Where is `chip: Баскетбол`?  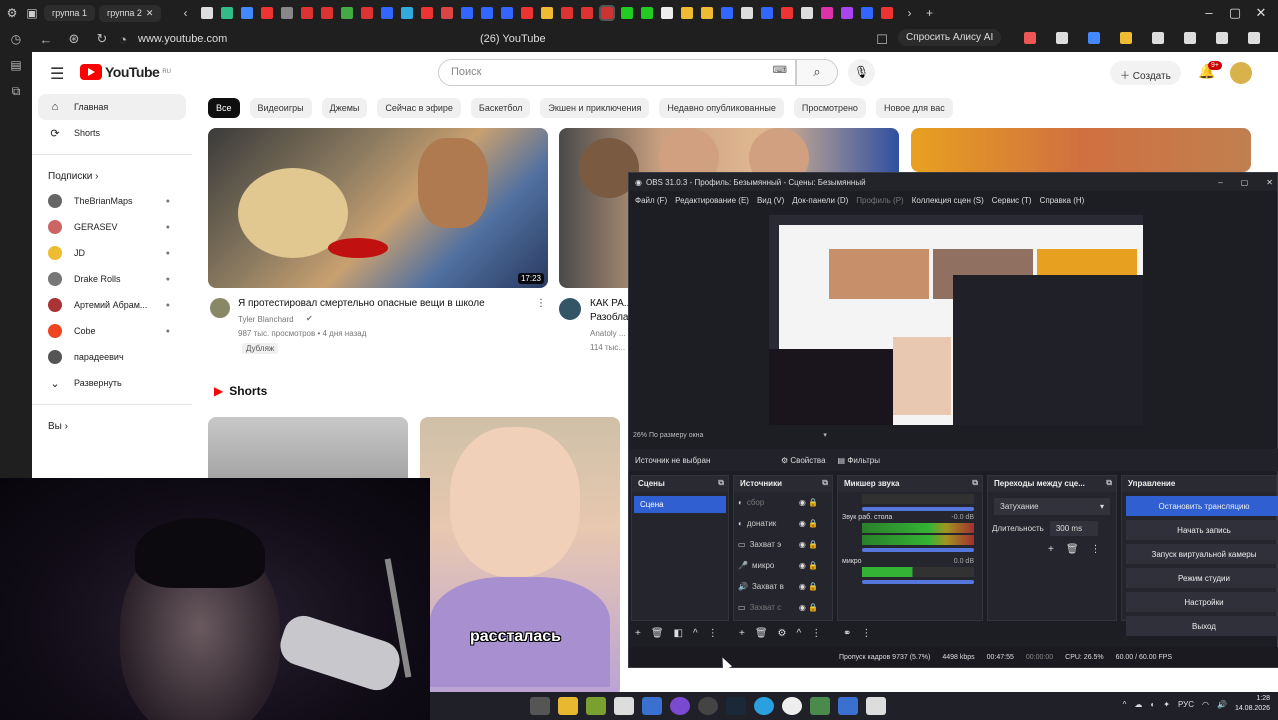 chip: Баскетбол is located at coordinates (500, 108).